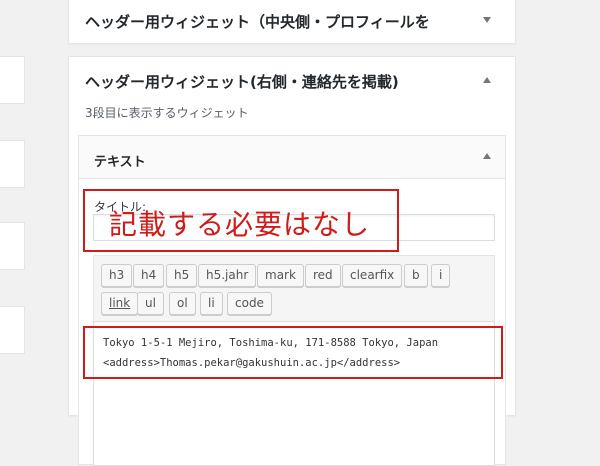 The height and width of the screenshot is (466, 600). Describe the element at coordinates (167, 113) in the screenshot. I see `widget-area-description: 3段目に表示するウィジェット` at that location.